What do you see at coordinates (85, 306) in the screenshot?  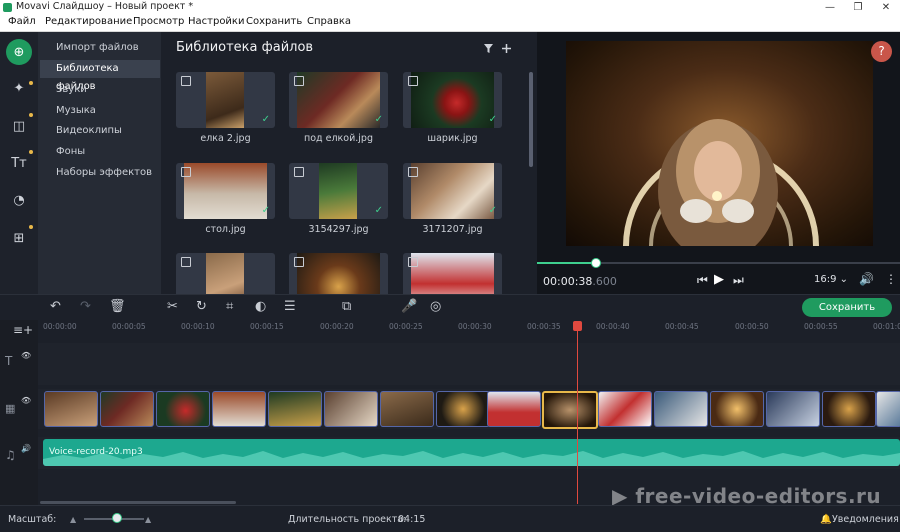 I see `redo-icon: ↷` at bounding box center [85, 306].